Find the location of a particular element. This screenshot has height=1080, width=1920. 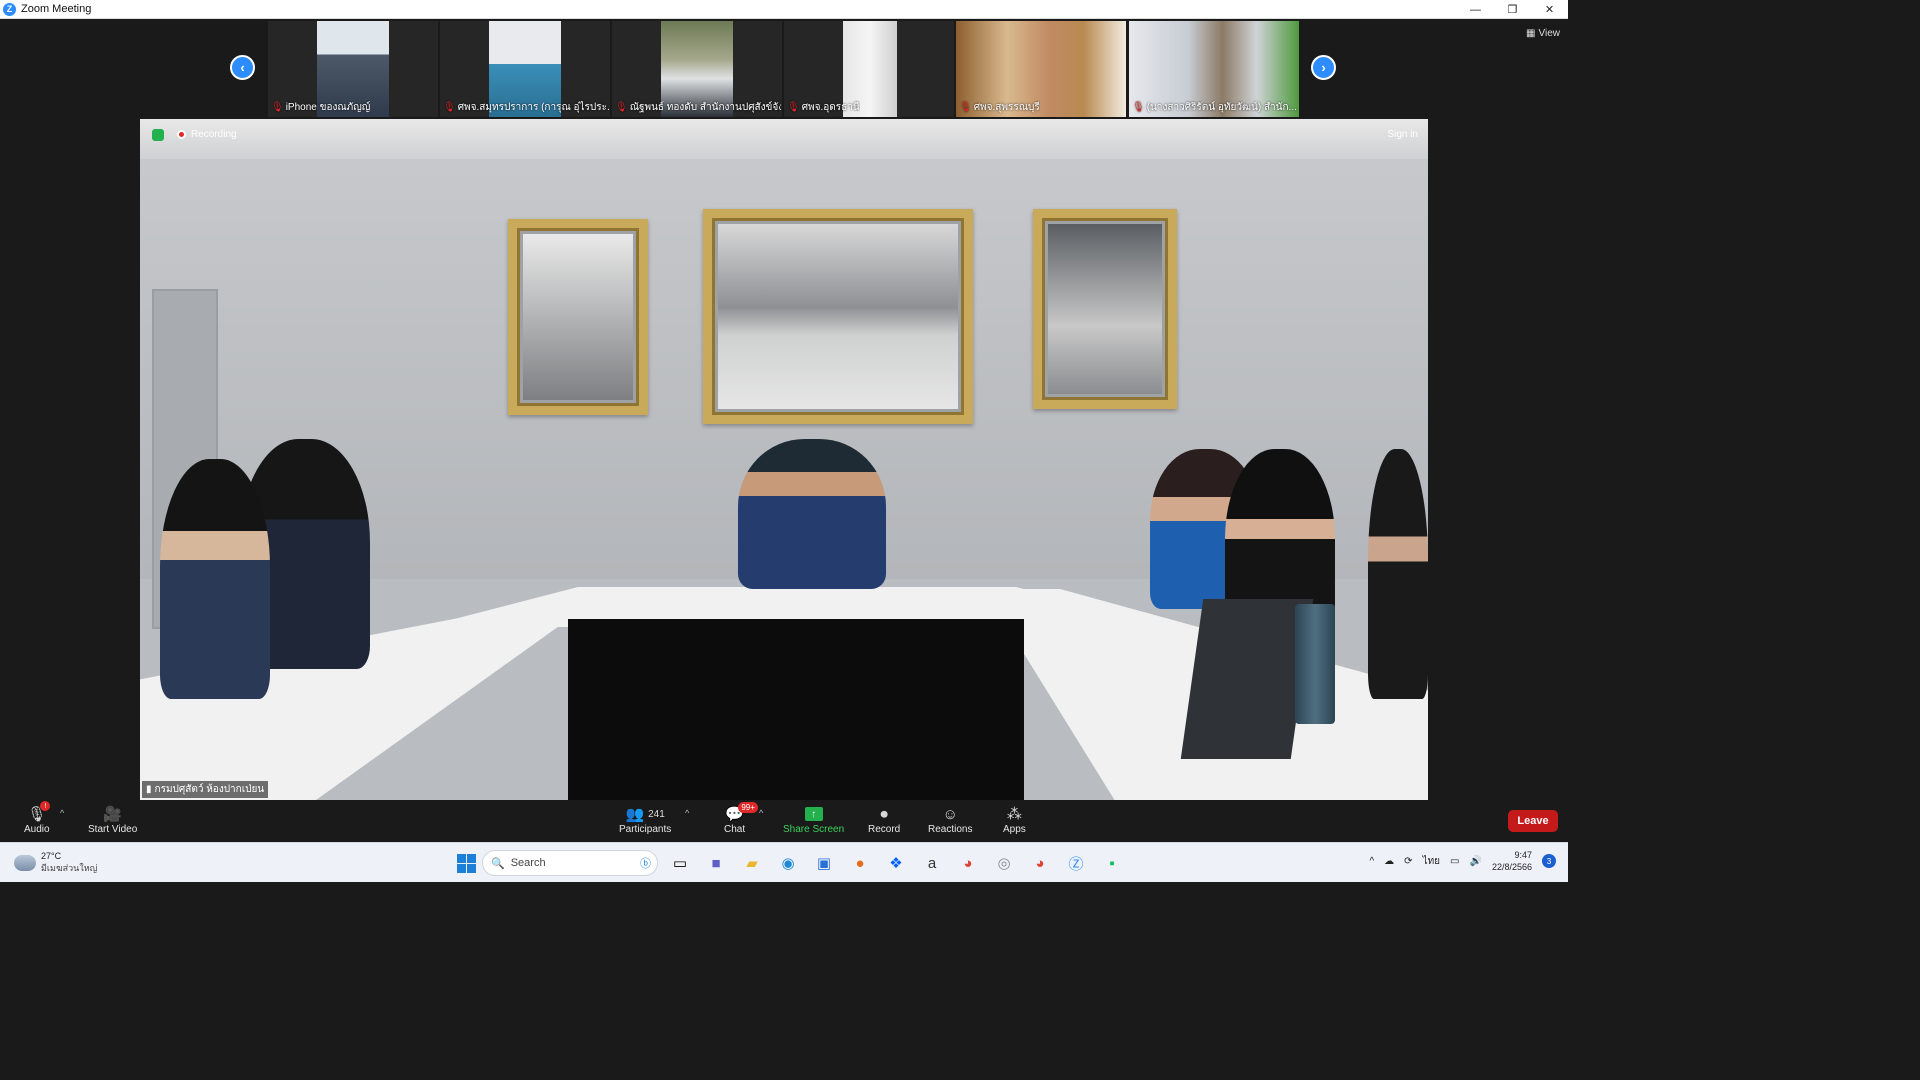

restore-button: ❐ is located at coordinates (1512, 9).